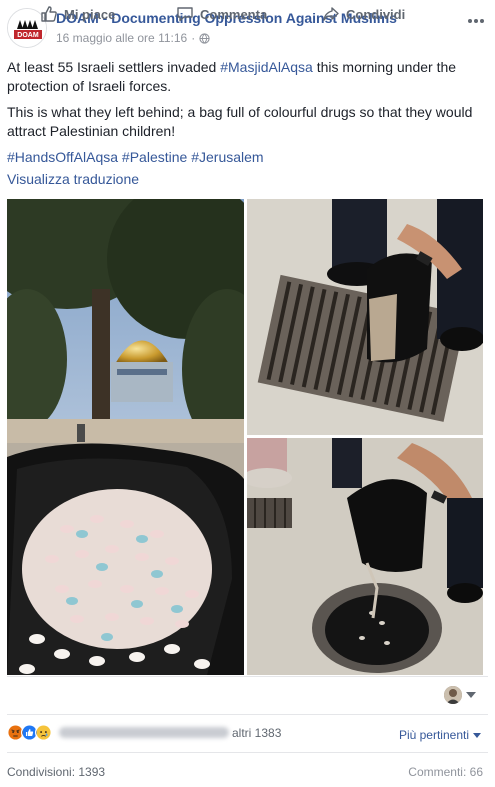  I want to click on globe-icon, so click(204, 38).